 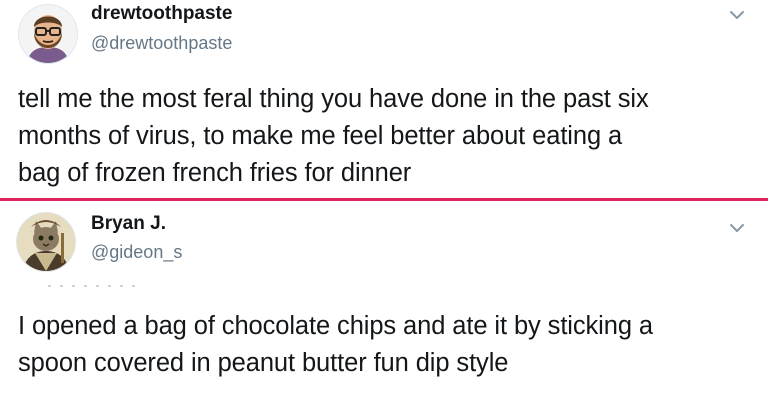 I want to click on user-handle: @drewtoothpaste, so click(x=161, y=43).